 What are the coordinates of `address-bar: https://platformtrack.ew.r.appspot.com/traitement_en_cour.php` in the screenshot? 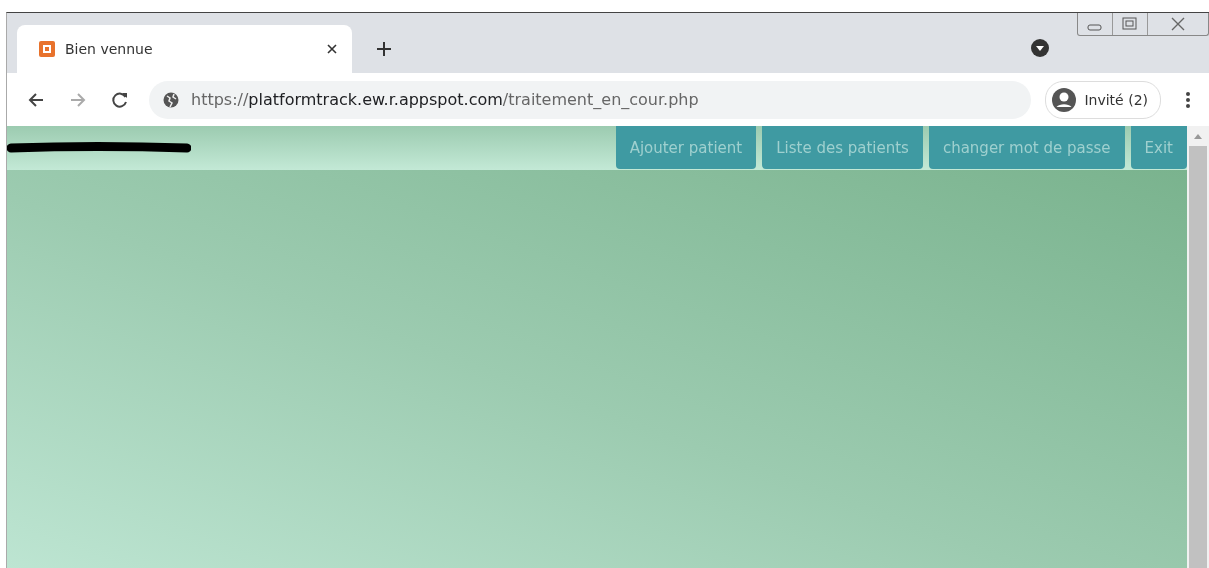 It's located at (590, 99).